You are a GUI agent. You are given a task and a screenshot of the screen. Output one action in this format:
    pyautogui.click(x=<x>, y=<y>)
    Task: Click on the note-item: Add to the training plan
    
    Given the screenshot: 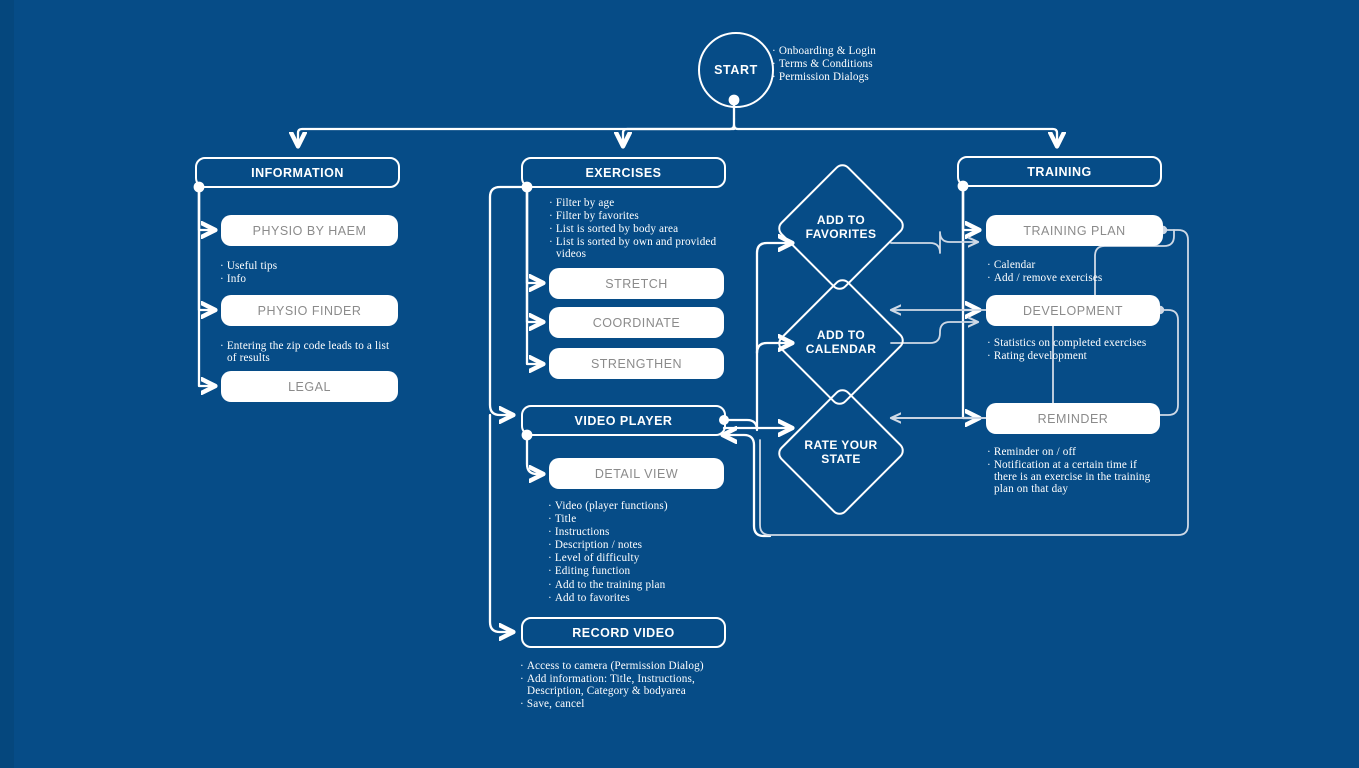 What is the action you would take?
    pyautogui.click(x=650, y=585)
    